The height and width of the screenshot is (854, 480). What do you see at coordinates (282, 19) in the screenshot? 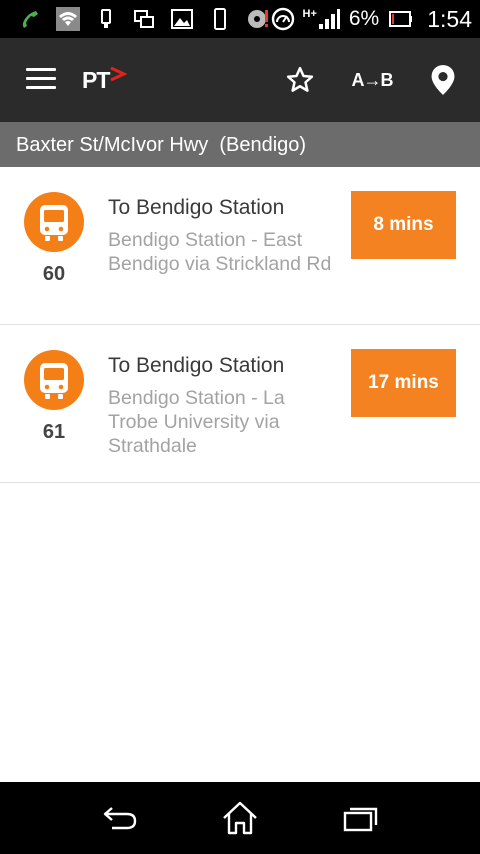
I see `speedometer-icon` at bounding box center [282, 19].